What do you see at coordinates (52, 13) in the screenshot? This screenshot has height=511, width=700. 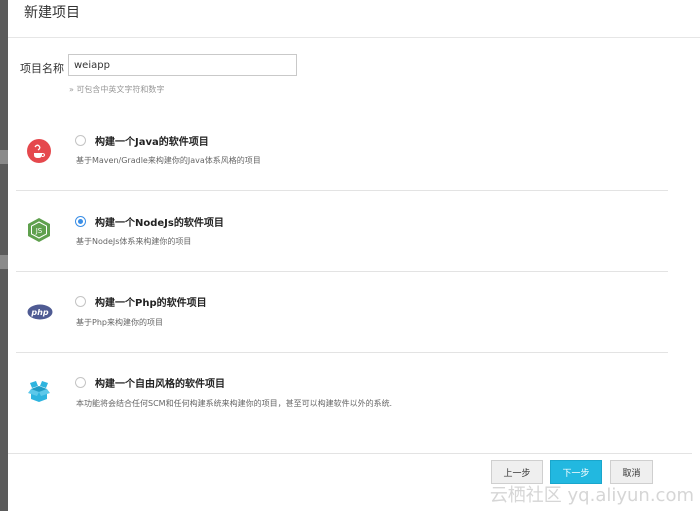 I see `dialog-title: 新建项目` at bounding box center [52, 13].